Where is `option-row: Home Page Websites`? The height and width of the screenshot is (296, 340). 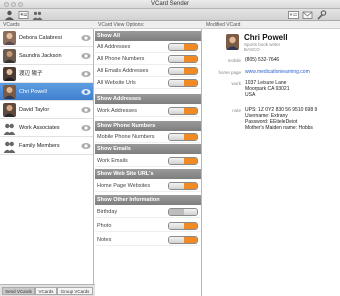 option-row: Home Page Websites is located at coordinates (148, 186).